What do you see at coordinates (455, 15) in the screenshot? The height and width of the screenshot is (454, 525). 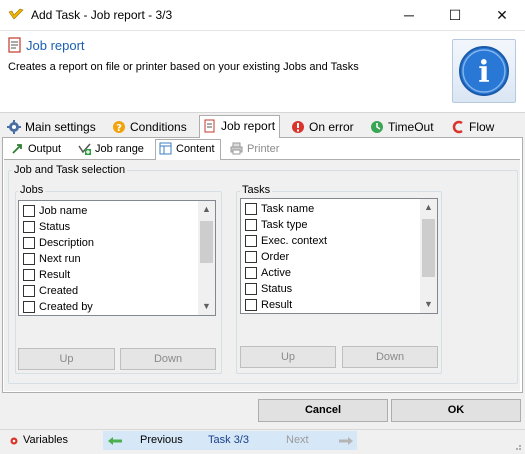 I see `maximize-button: ☐` at bounding box center [455, 15].